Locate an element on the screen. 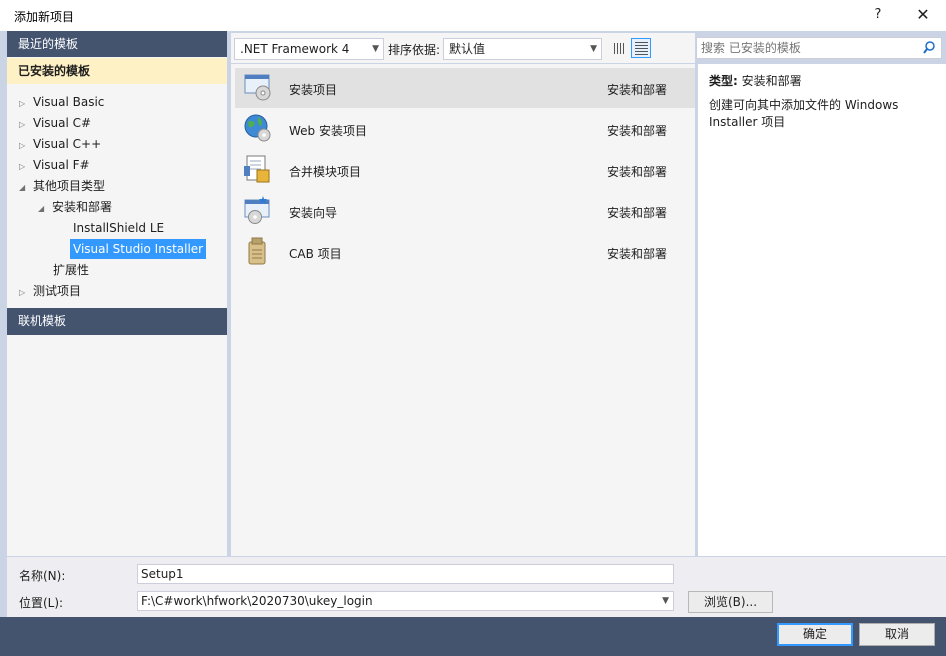 Image resolution: width=946 pixels, height=656 pixels. ok-button: 确定 is located at coordinates (815, 634).